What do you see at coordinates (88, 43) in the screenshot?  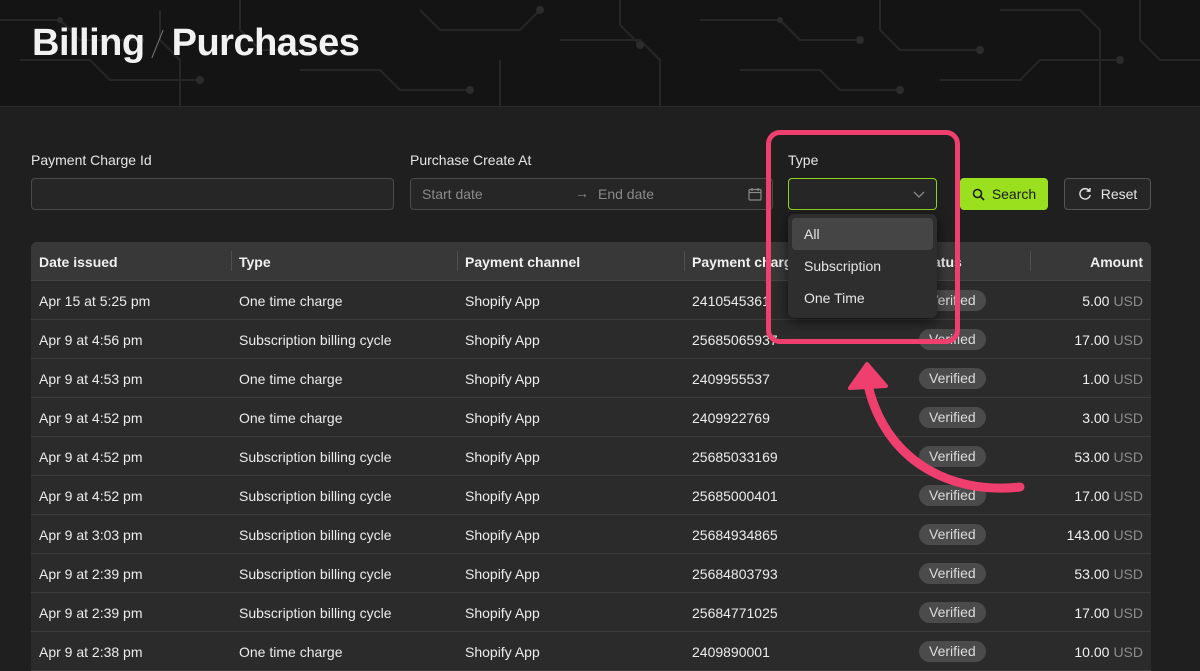 I see `breadcrumb-parent: Billing` at bounding box center [88, 43].